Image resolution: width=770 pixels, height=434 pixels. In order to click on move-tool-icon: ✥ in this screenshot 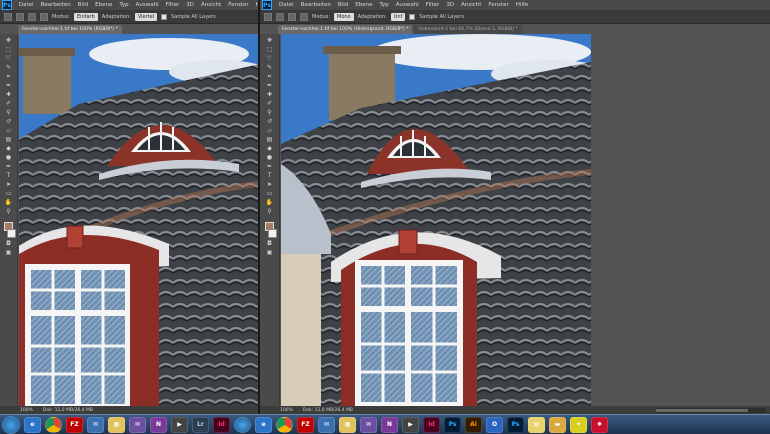, I will do `click(8, 41)`.